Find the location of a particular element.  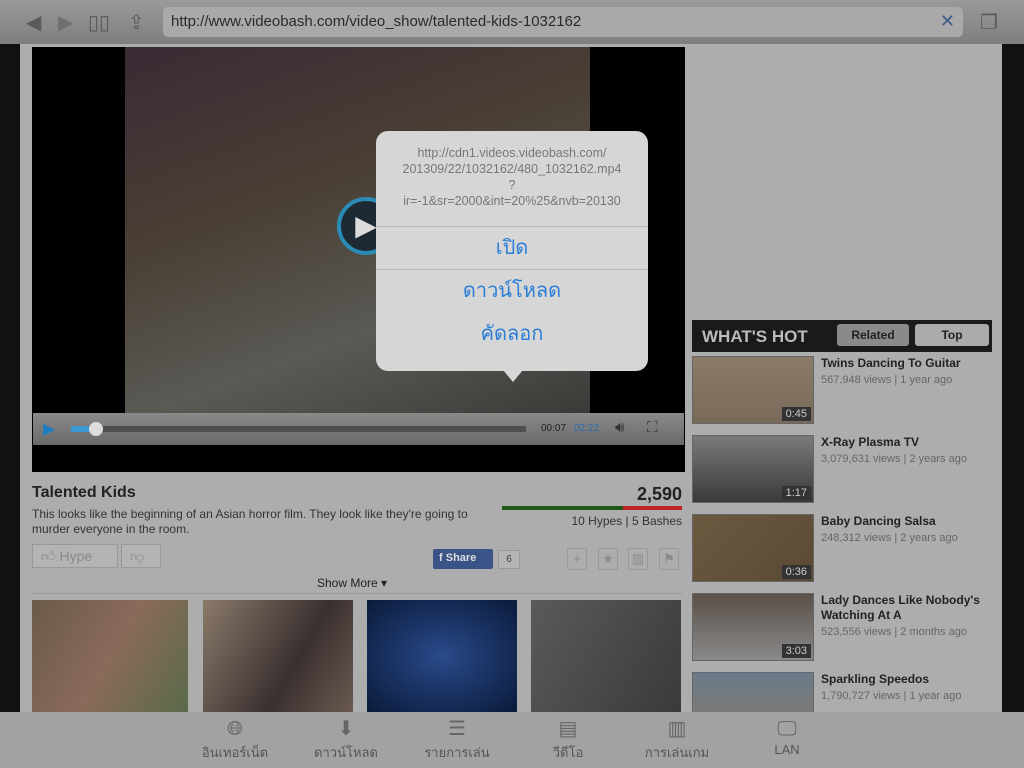

download-action: ดาวน์โหลด is located at coordinates (512, 291).